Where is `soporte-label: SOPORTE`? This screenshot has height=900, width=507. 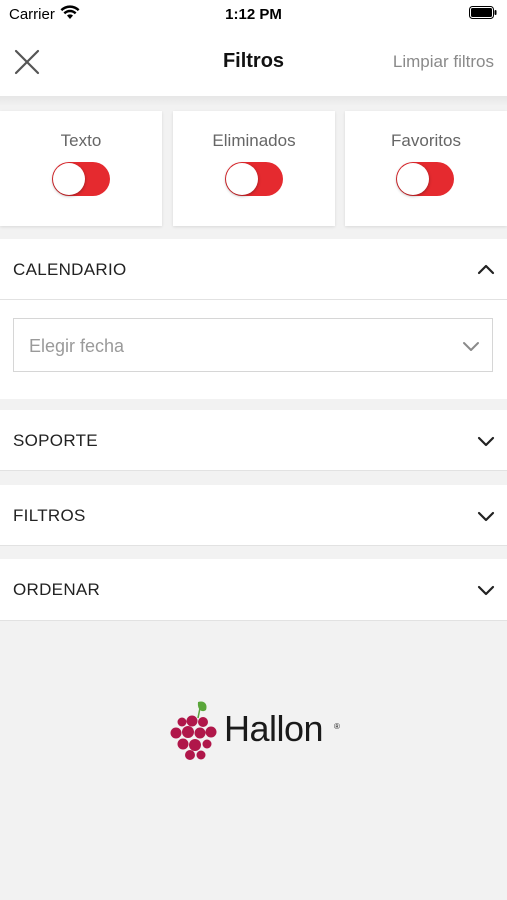
soporte-label: SOPORTE is located at coordinates (55, 440).